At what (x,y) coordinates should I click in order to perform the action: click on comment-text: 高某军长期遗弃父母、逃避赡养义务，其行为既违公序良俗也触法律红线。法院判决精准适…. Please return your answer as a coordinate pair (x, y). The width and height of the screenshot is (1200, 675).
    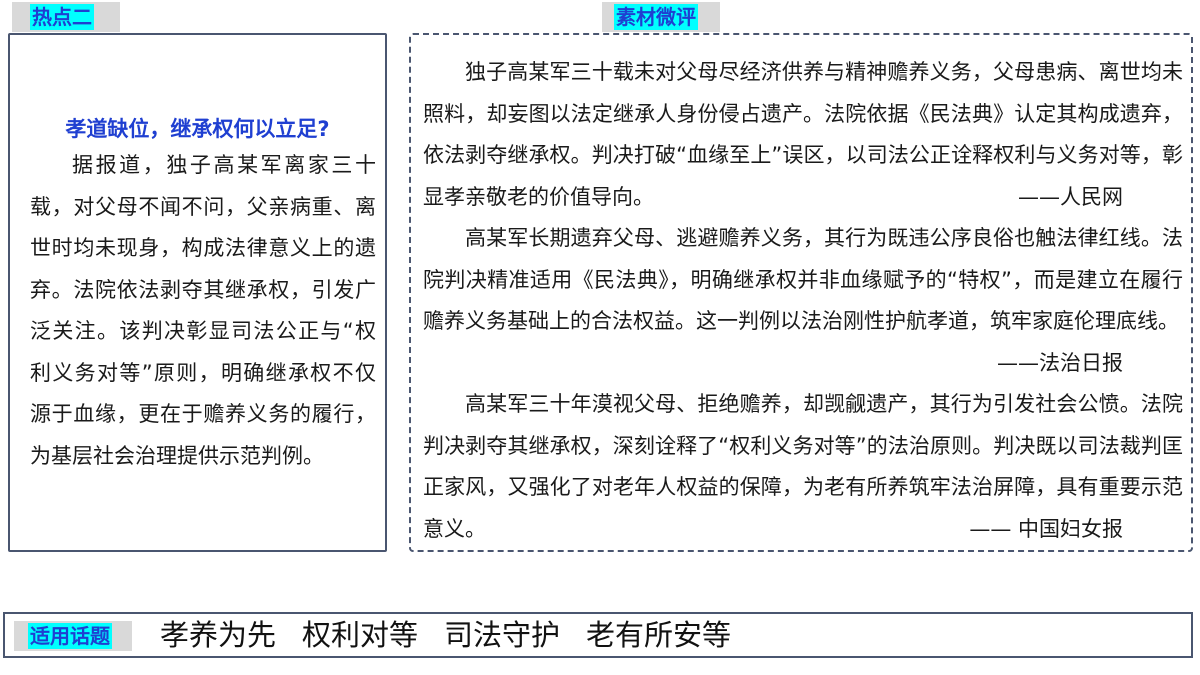
    Looking at the image, I should click on (803, 279).